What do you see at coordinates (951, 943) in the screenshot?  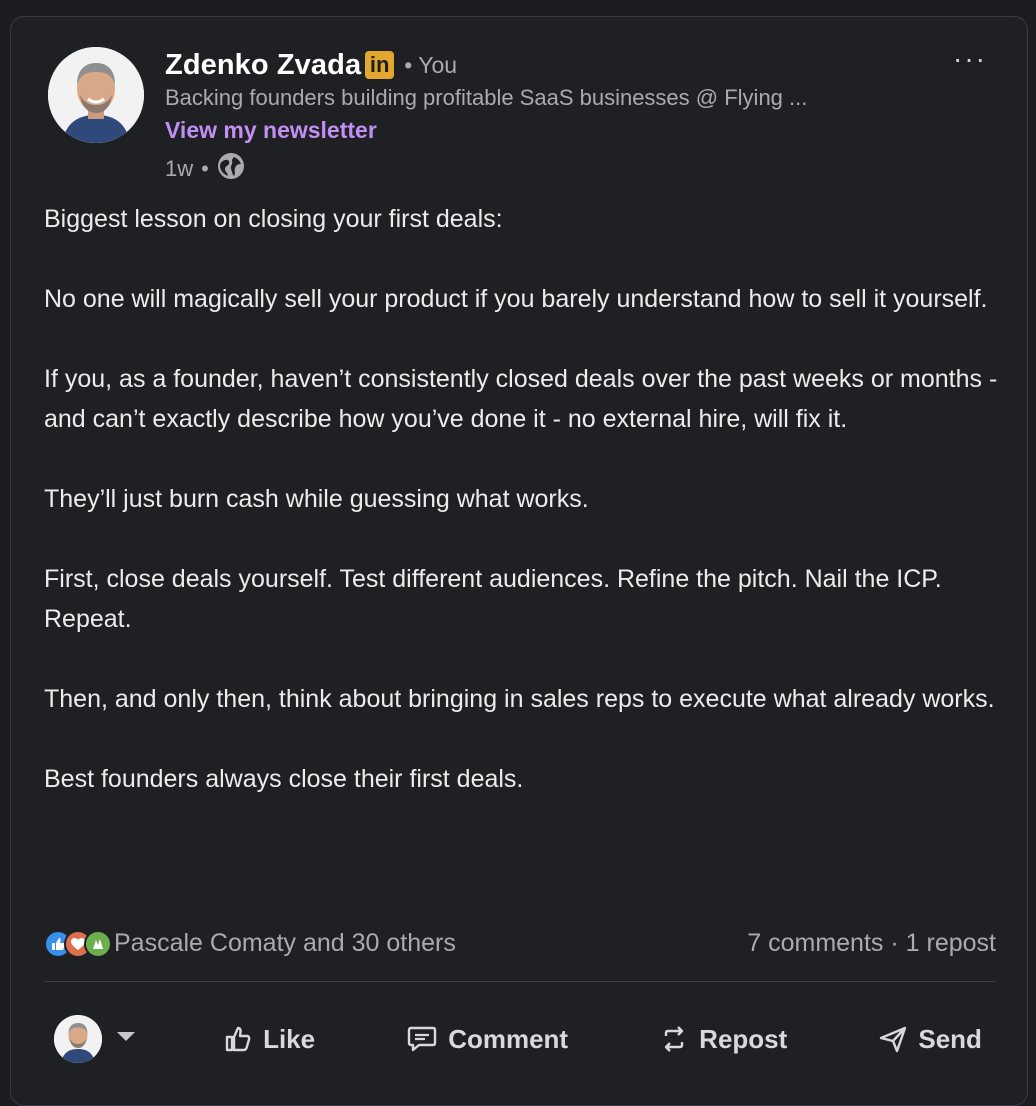 I see `reposts-count-link: 1 repost` at bounding box center [951, 943].